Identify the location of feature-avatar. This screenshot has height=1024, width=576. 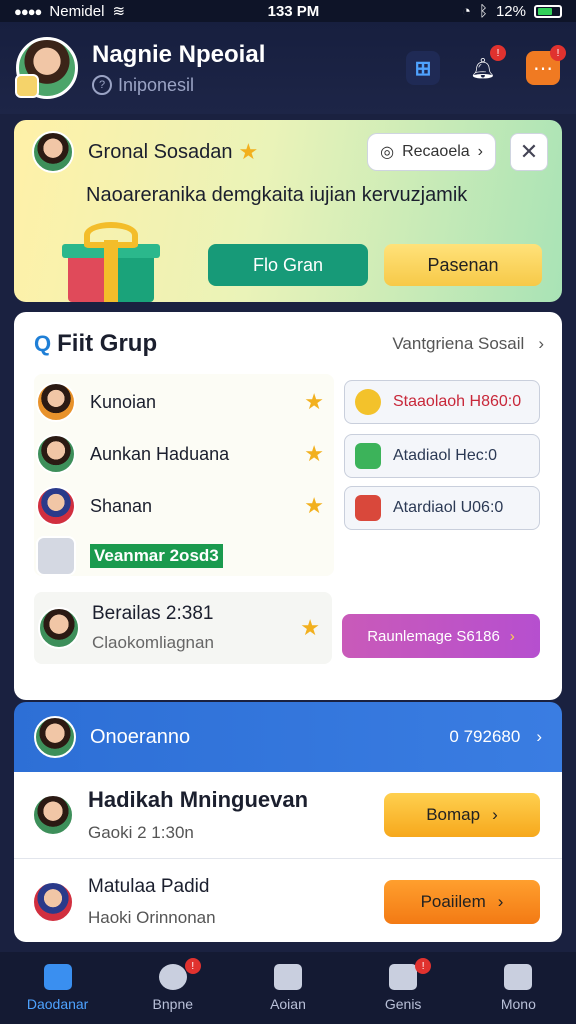
(59, 628).